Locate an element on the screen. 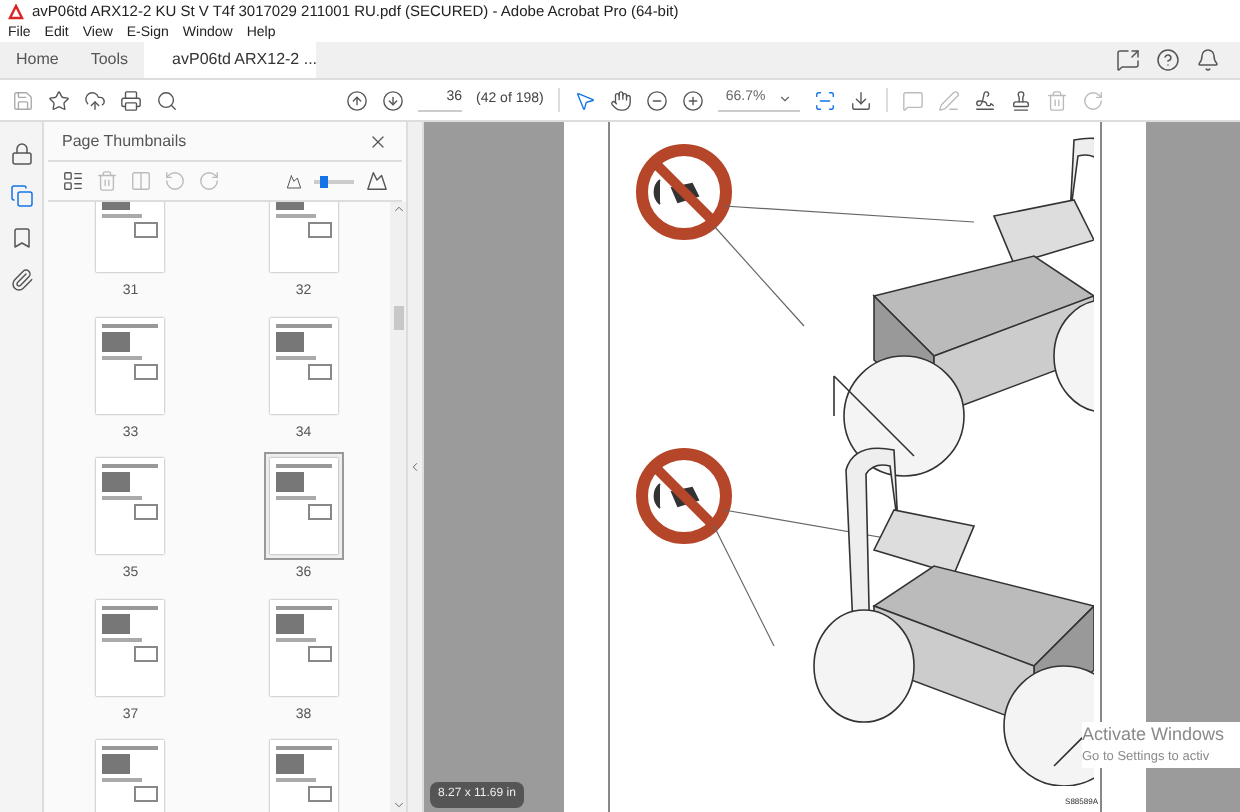  scrollbar-thumb is located at coordinates (398, 318).